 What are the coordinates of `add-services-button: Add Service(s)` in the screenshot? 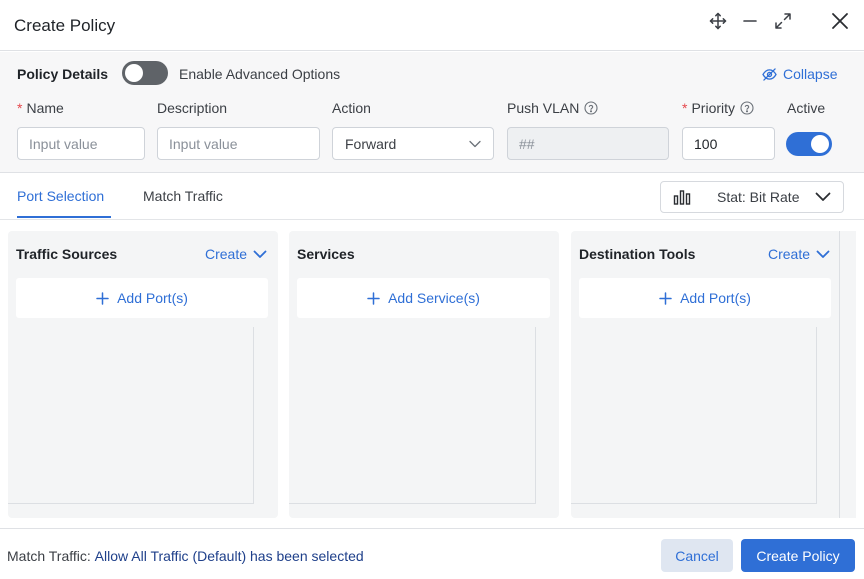 It's located at (423, 298).